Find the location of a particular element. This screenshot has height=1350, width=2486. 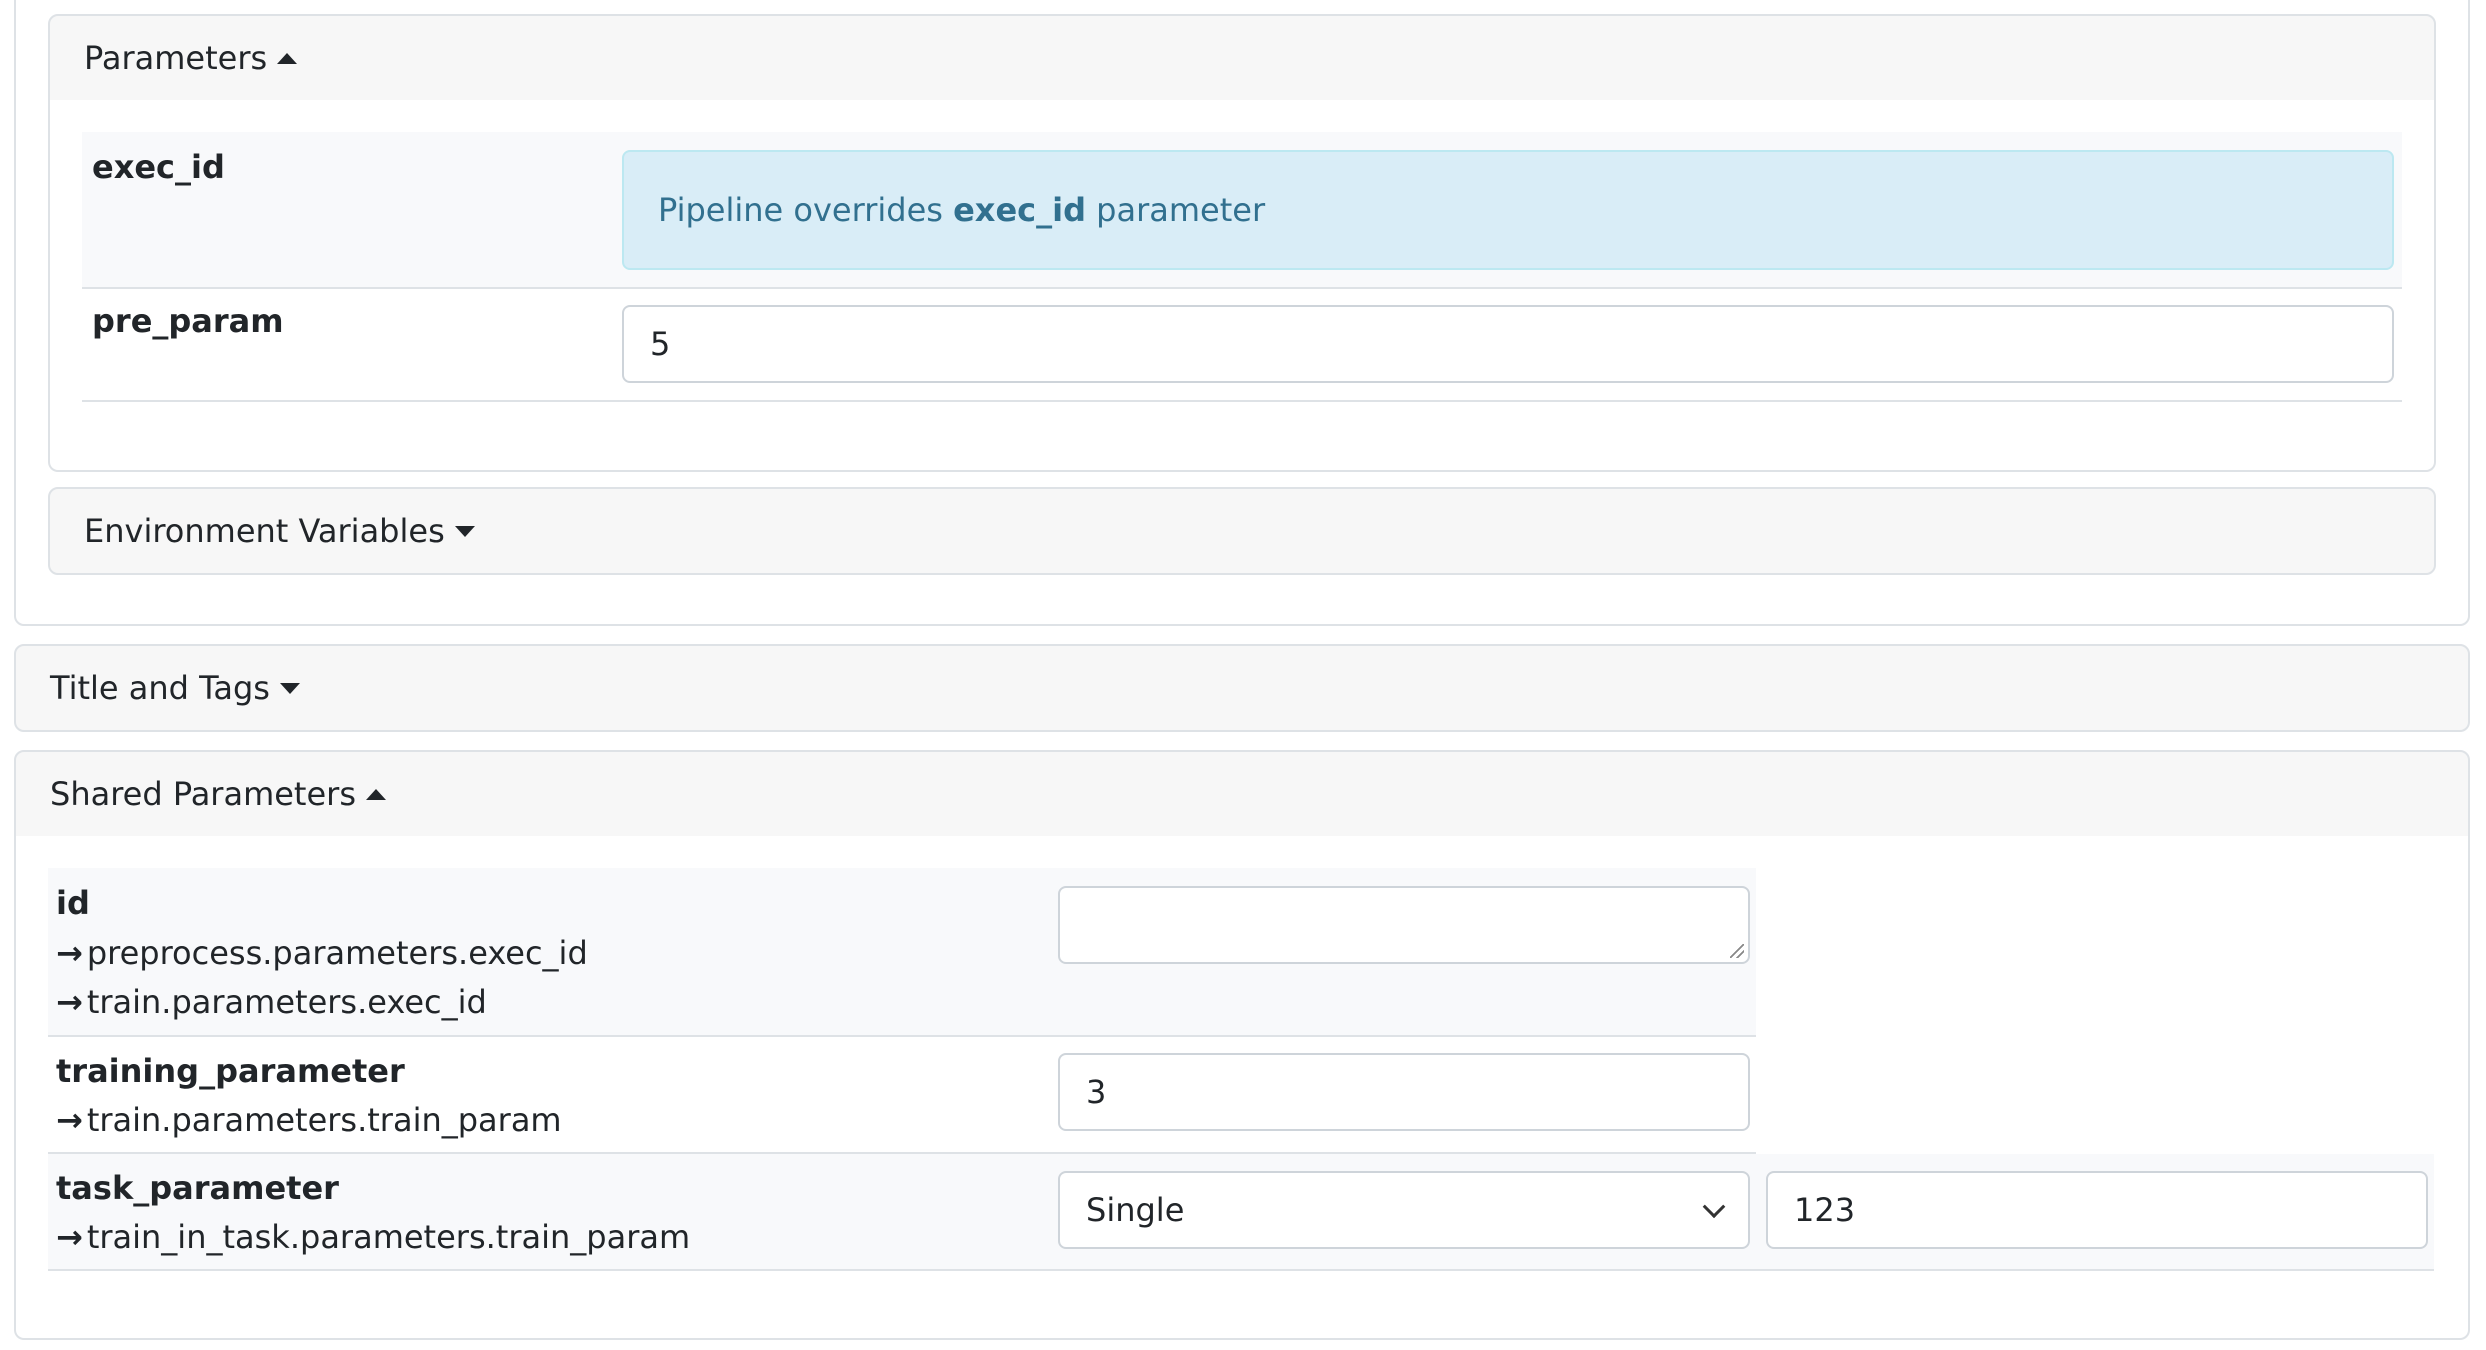

mapping-line: → train_in_task.parameters.train_param is located at coordinates (373, 1237).